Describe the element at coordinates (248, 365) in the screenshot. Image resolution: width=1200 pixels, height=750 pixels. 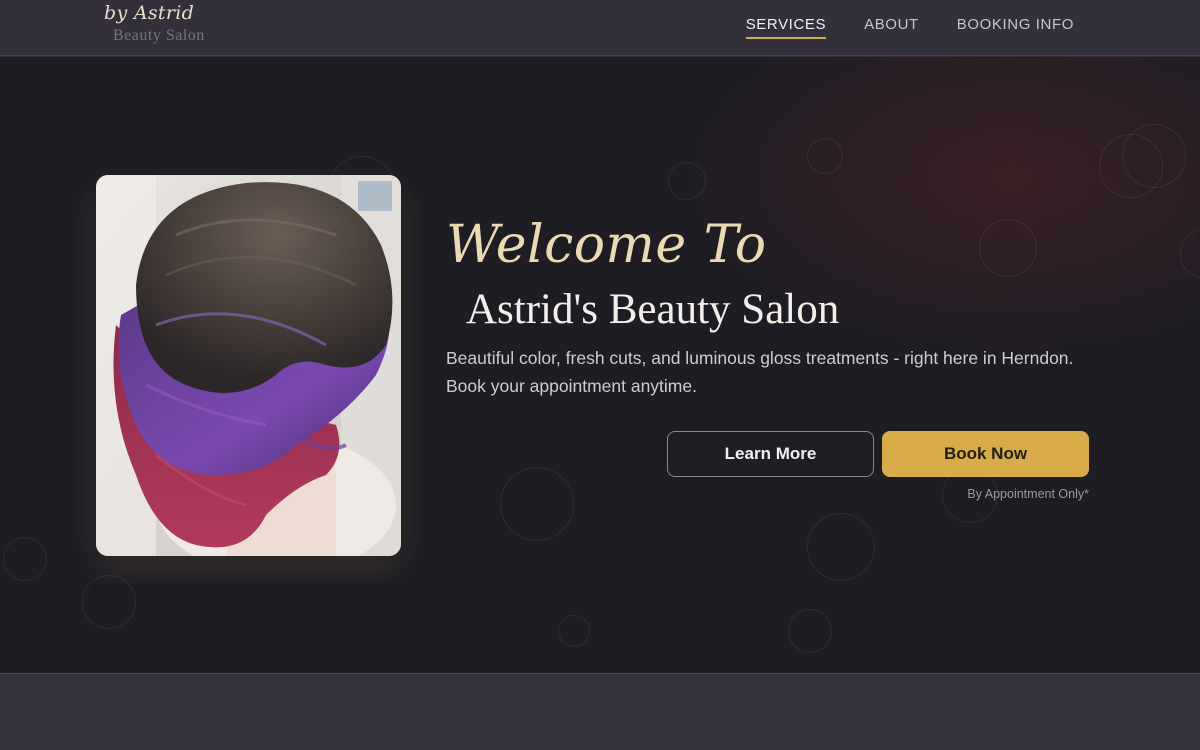
I see `hero-hair-photo` at that location.